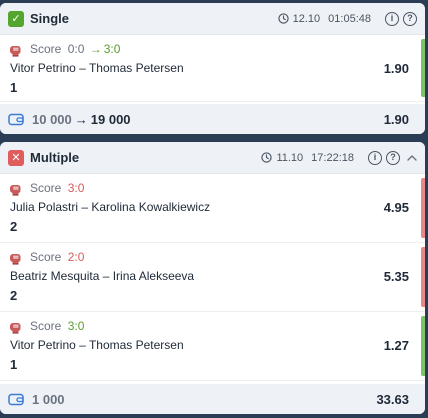  What do you see at coordinates (102, 276) in the screenshot?
I see `event-teams: Beatriz Mesquita – Irina Alekseeva` at bounding box center [102, 276].